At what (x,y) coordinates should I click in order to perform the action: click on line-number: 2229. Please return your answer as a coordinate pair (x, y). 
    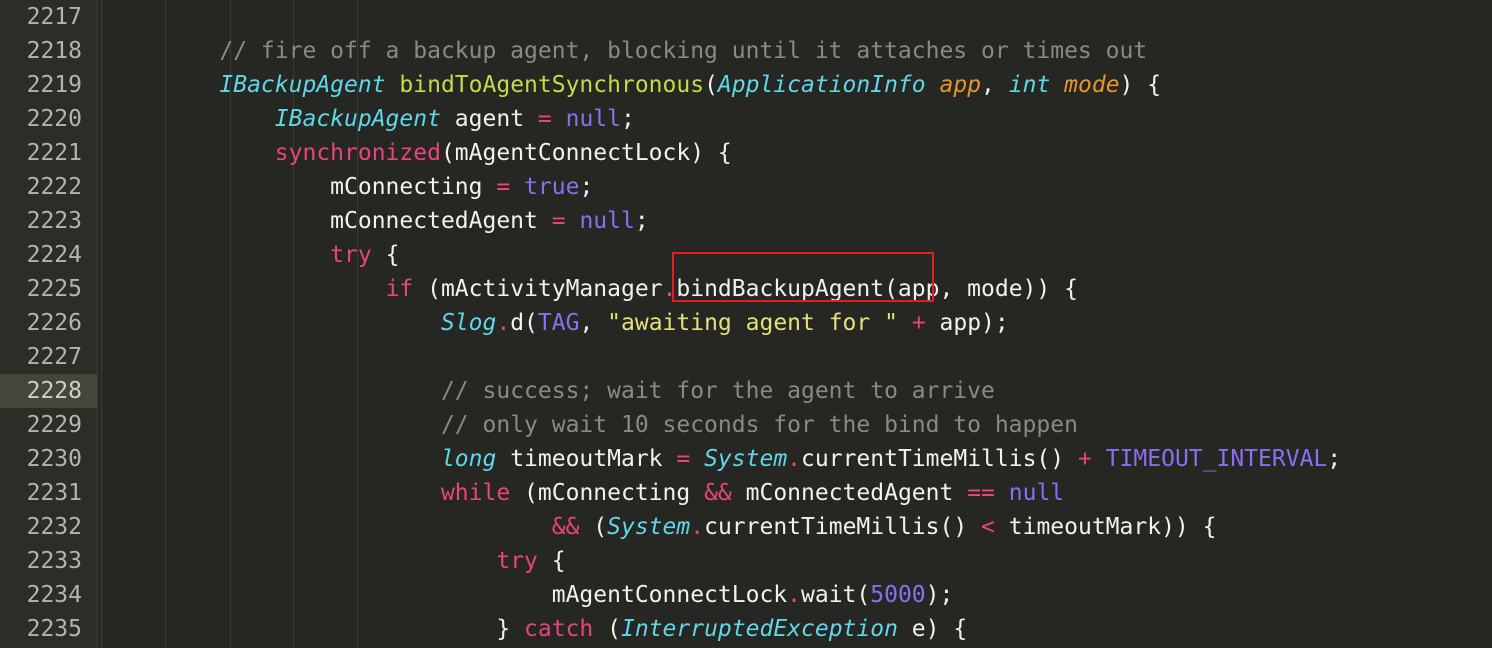
    Looking at the image, I should click on (49, 425).